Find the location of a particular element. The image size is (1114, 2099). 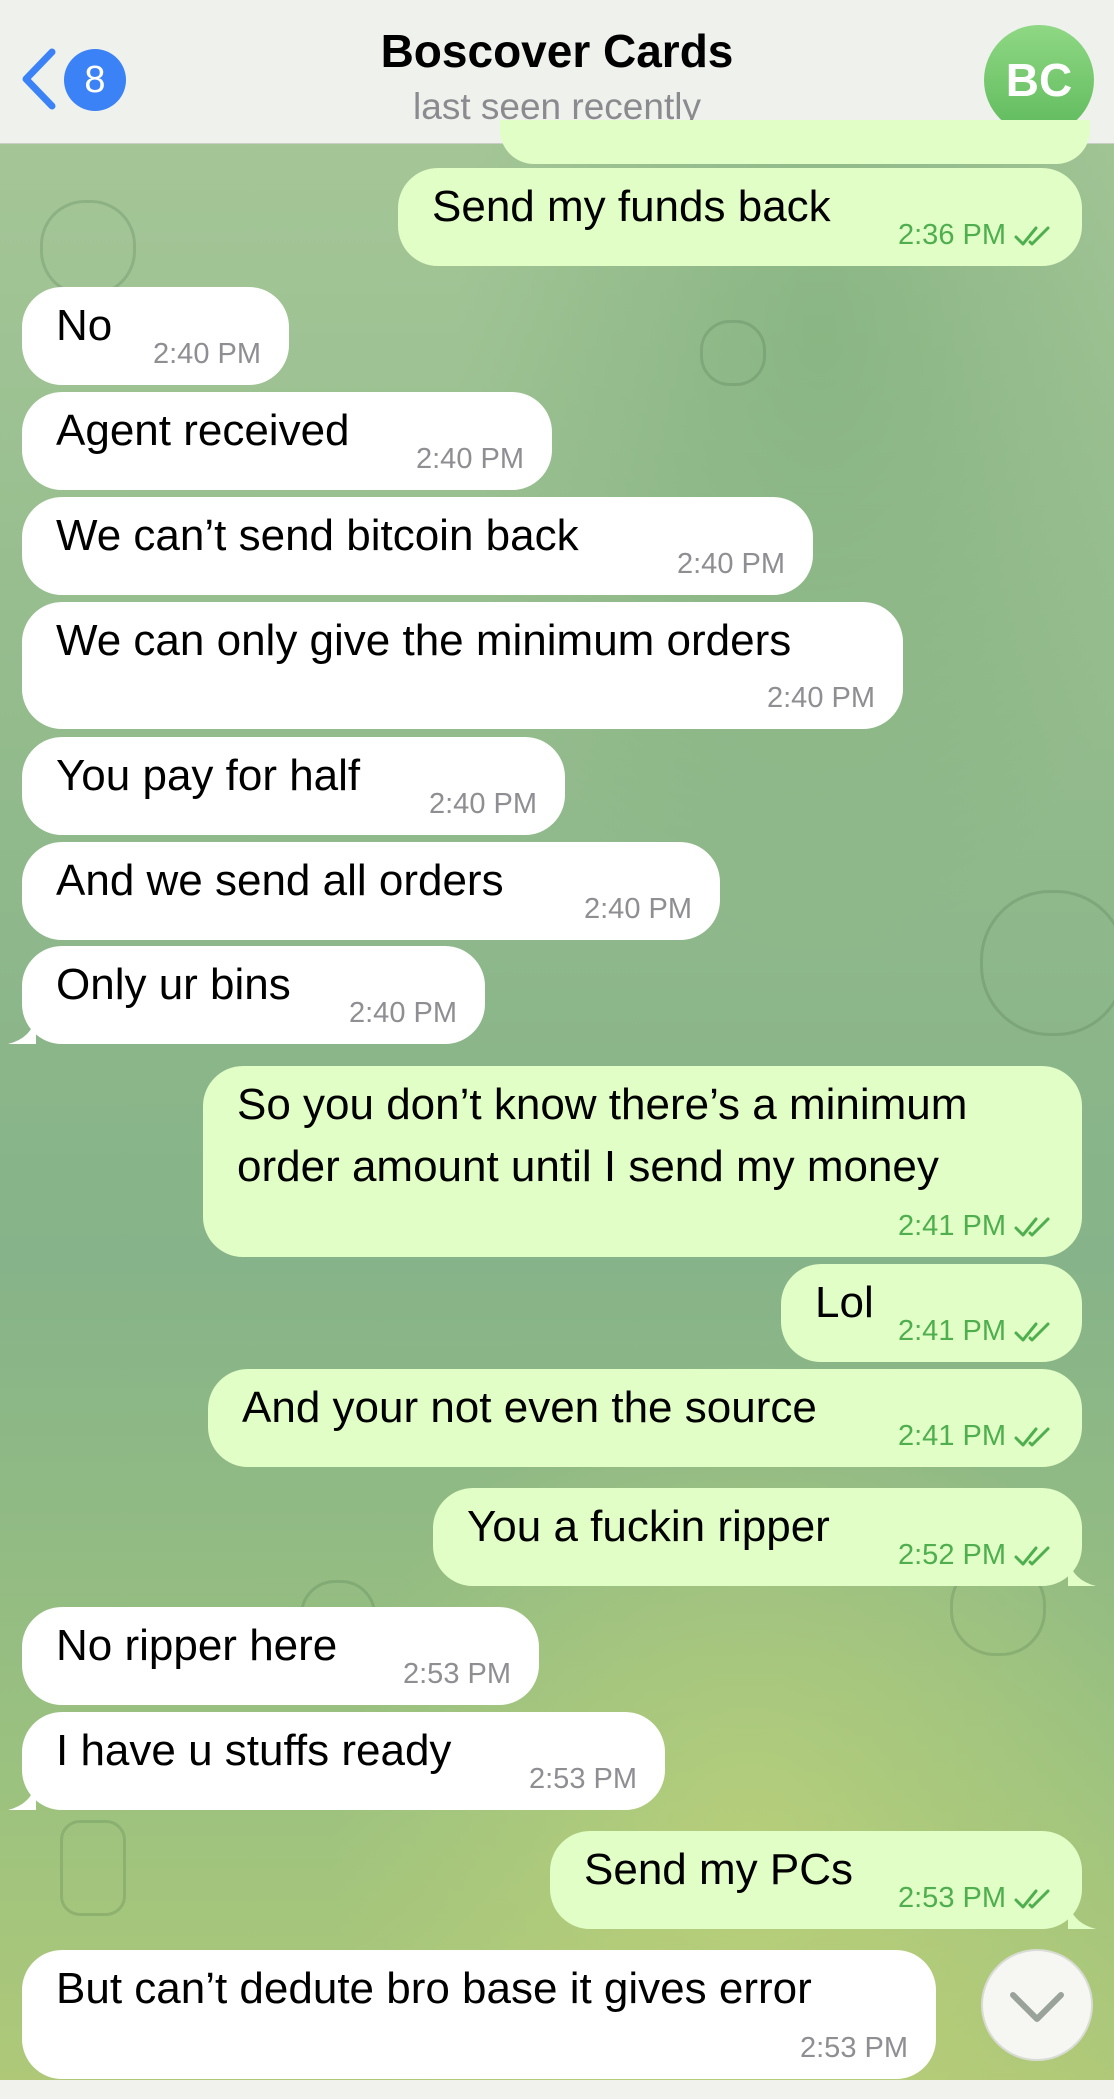

message-text: Agent received is located at coordinates (203, 430).